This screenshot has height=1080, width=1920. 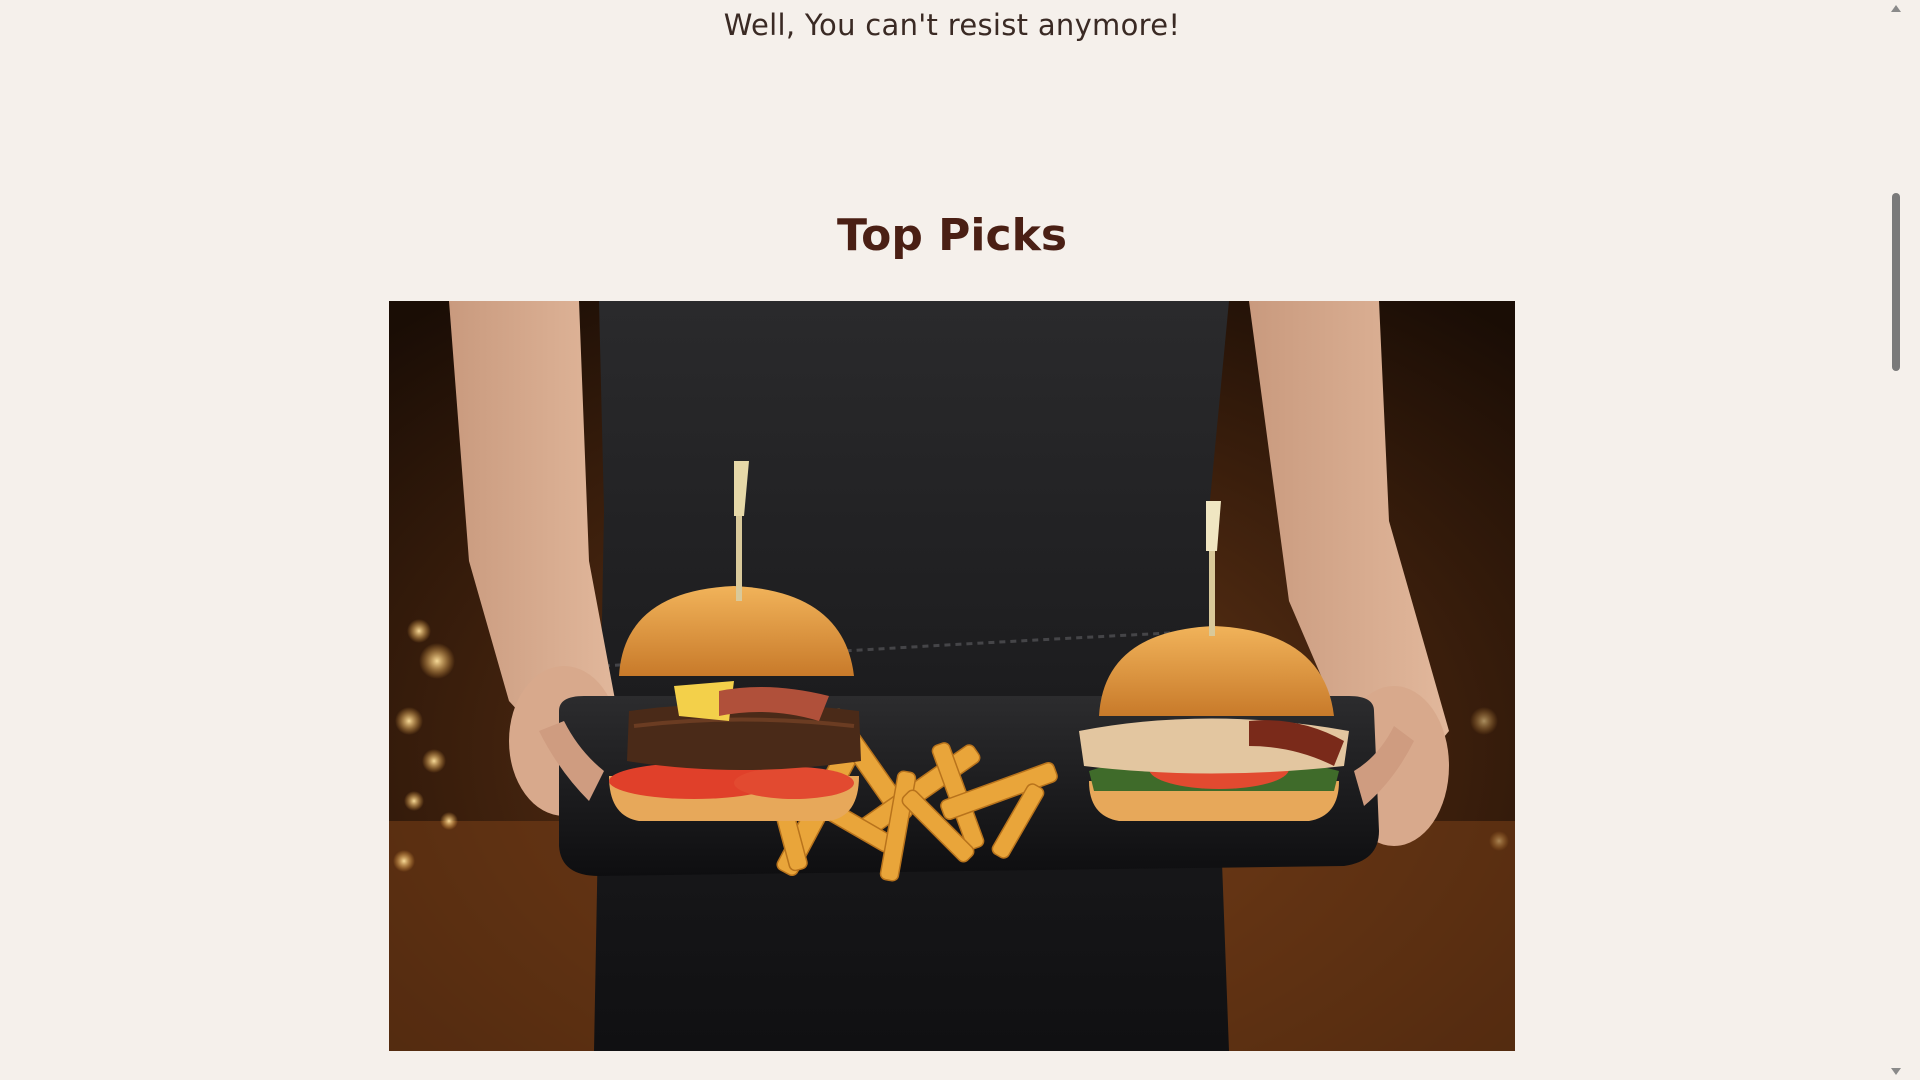 What do you see at coordinates (1896, 8) in the screenshot?
I see `scroll-up-arrow-icon` at bounding box center [1896, 8].